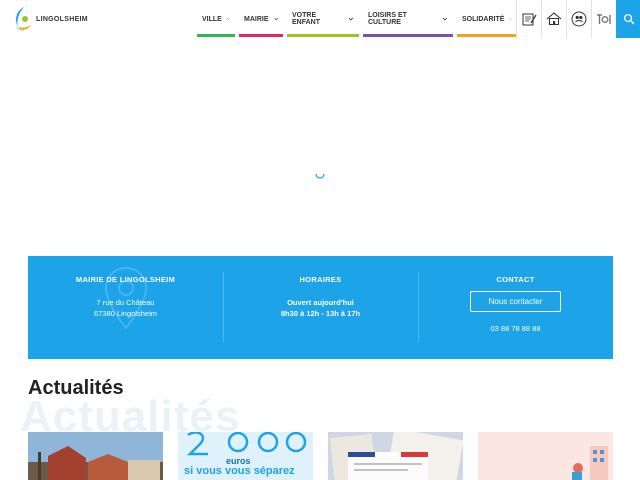 Image resolution: width=640 pixels, height=480 pixels. I want to click on accessibility-icon, so click(579, 19).